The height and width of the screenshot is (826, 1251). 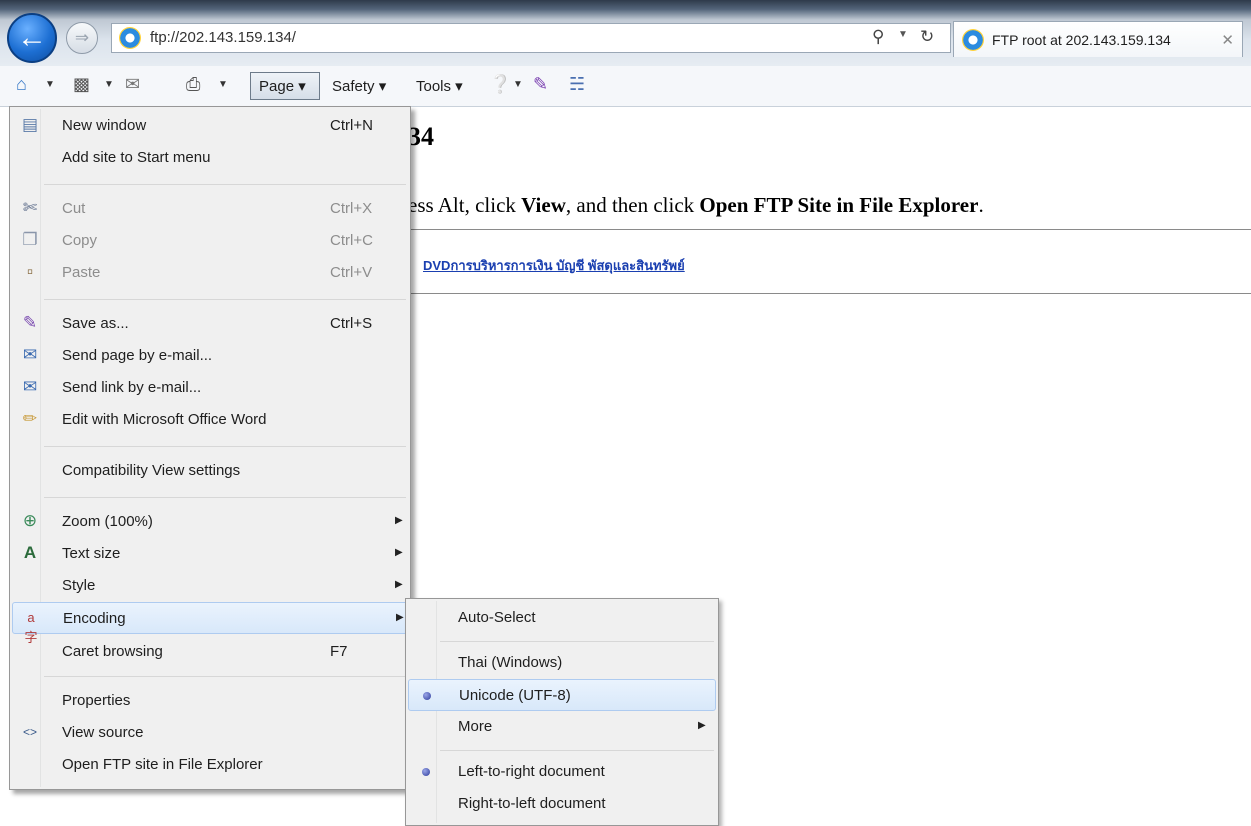 What do you see at coordinates (193, 84) in the screenshot?
I see `printer-icon: ⎙` at bounding box center [193, 84].